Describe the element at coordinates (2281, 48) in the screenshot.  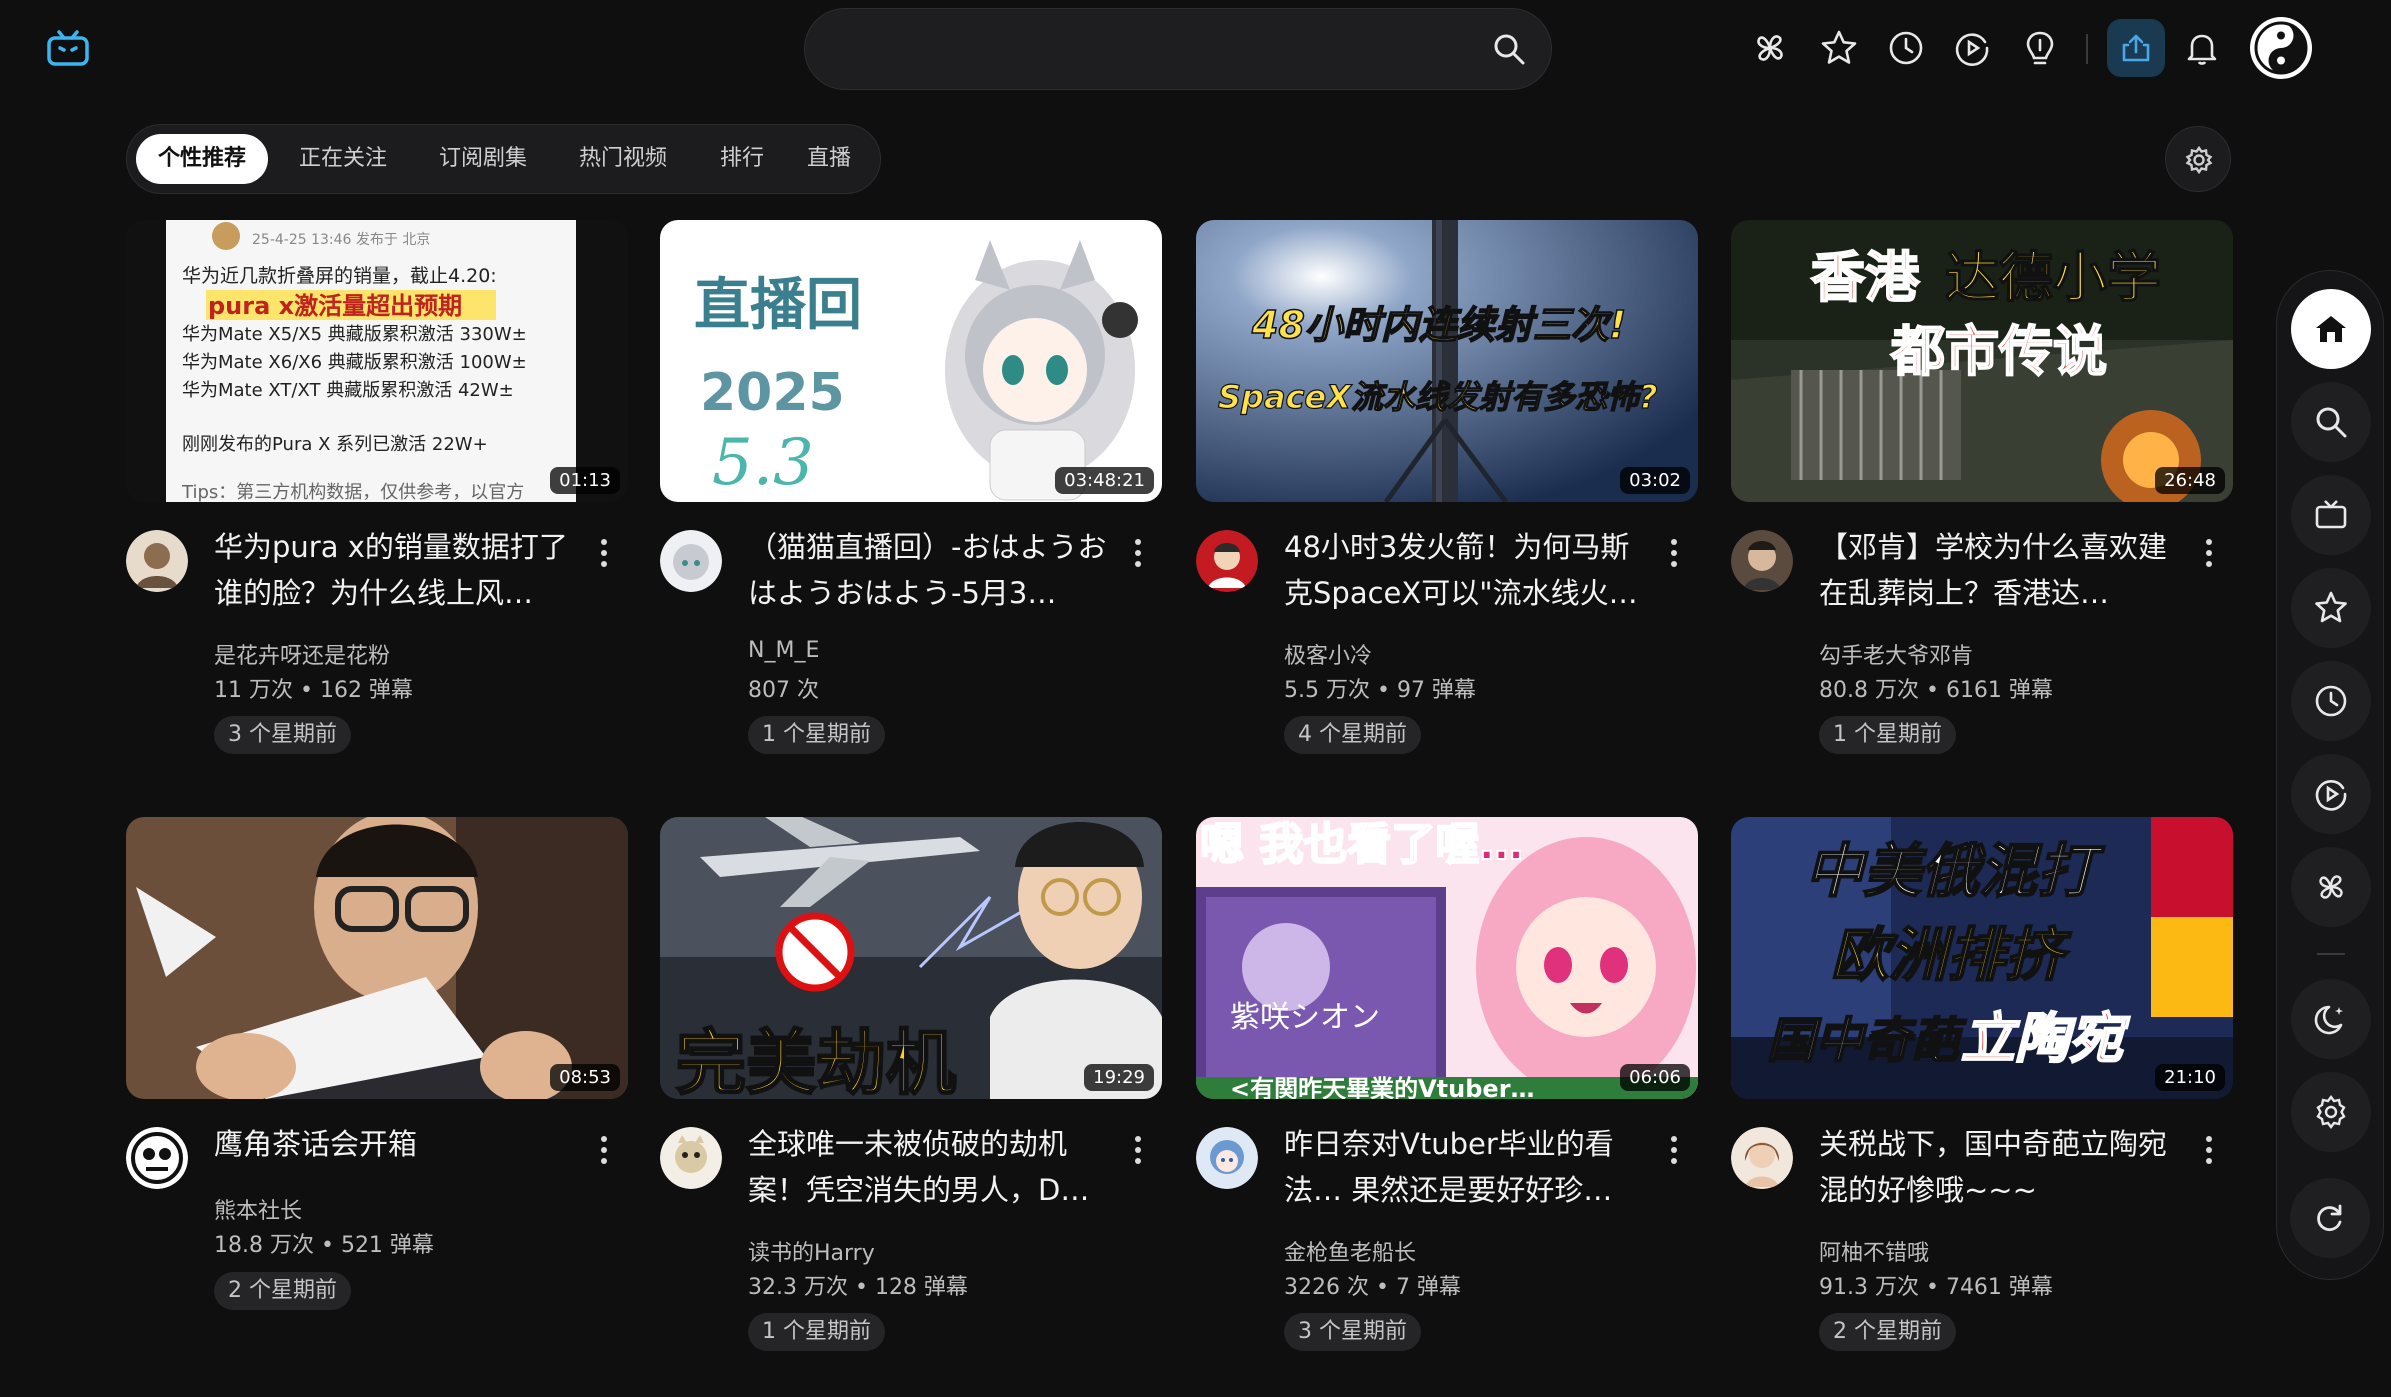
I see `user-avatar` at that location.